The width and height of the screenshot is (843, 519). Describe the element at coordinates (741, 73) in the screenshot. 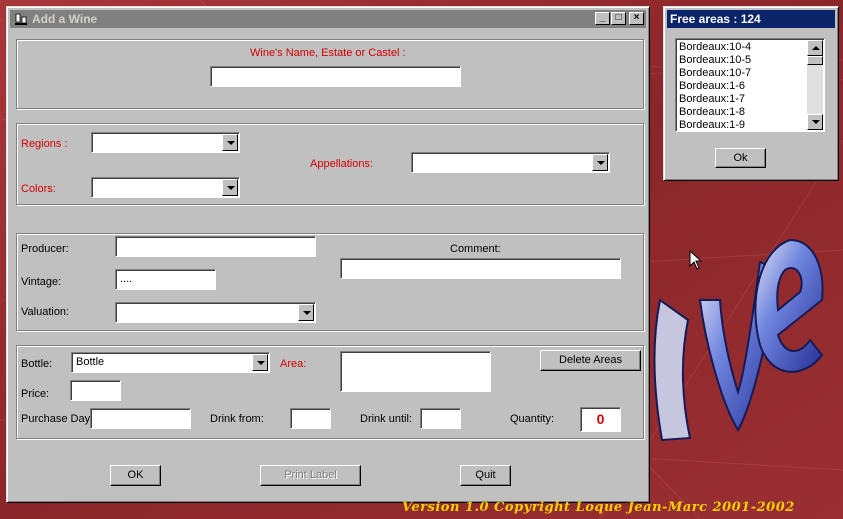

I see `list-item: Bordeaux:10-7` at that location.